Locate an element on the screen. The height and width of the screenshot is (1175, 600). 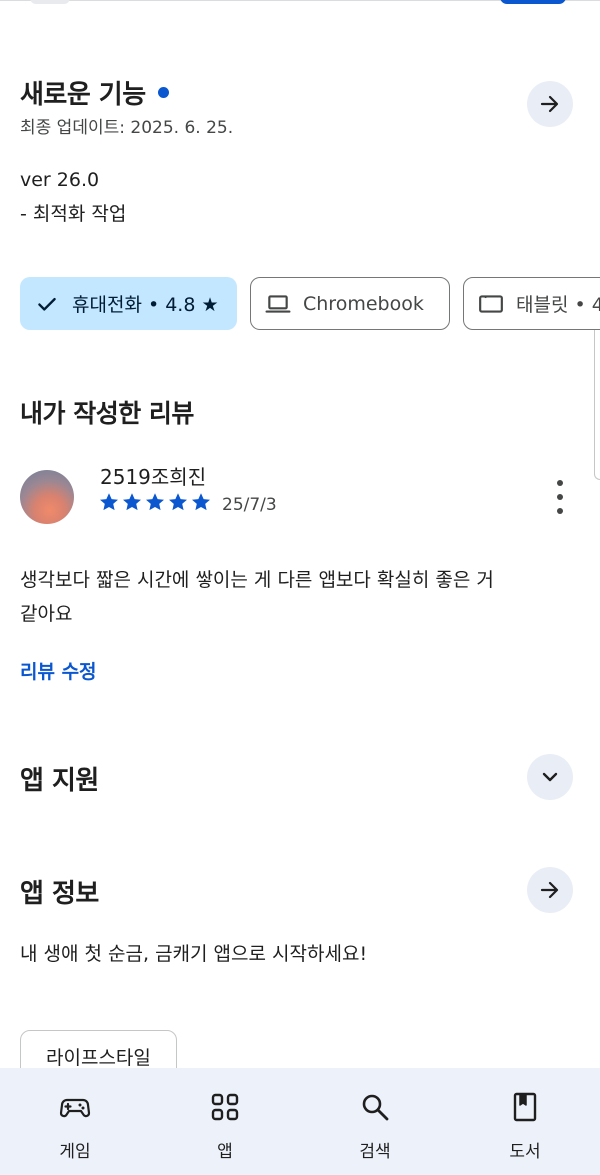
nav-apps: 앱 is located at coordinates (225, 1121).